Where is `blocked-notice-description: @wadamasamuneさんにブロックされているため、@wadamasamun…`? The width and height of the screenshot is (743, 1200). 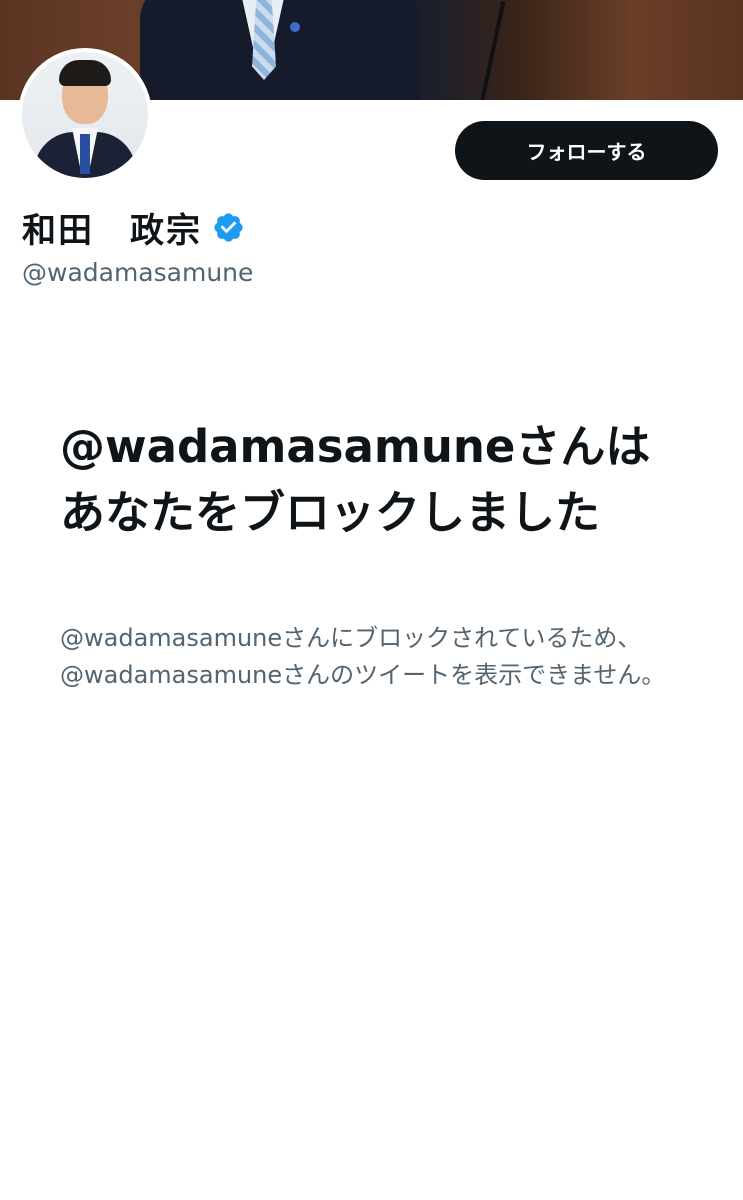 blocked-notice-description: @wadamasamuneさんにブロックされているため、@wadamasamun… is located at coordinates (363, 656).